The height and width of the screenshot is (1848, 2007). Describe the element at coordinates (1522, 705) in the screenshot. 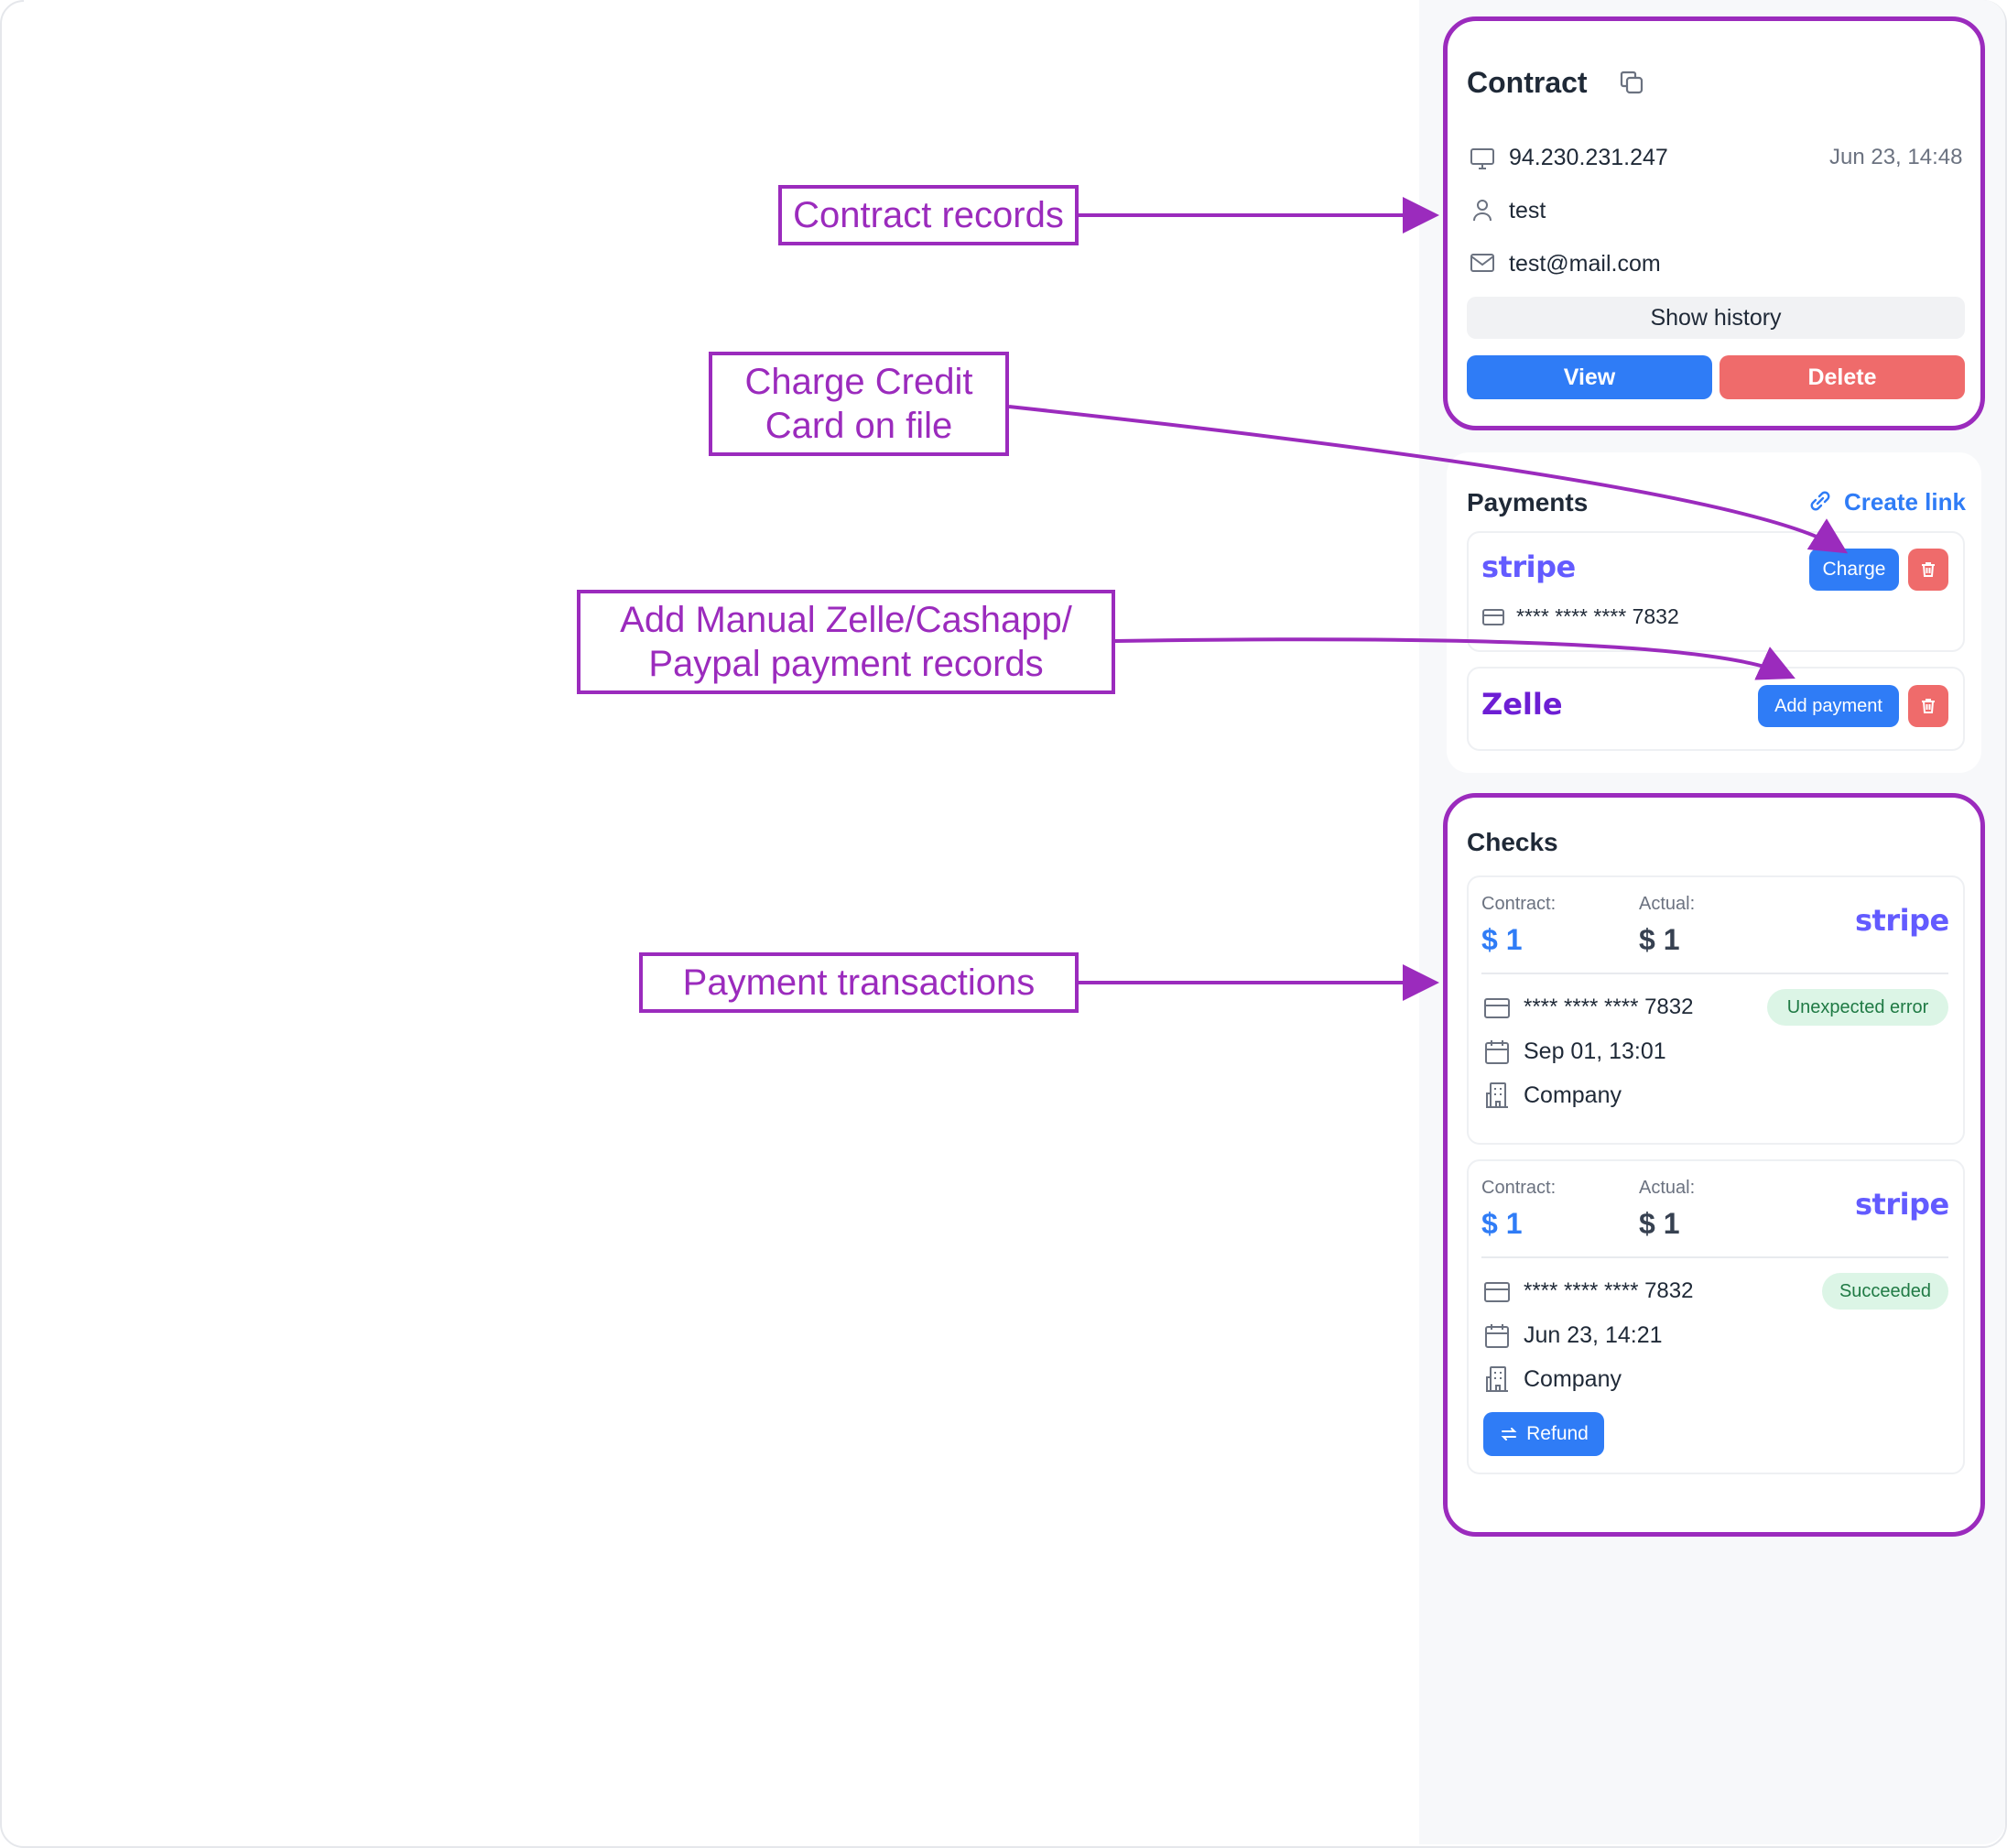

I see `zelle-logo: Zelle` at that location.